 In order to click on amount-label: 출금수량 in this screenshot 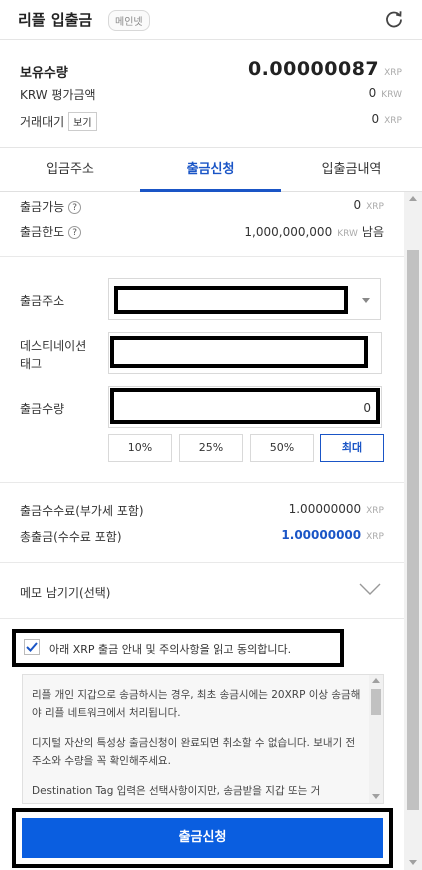, I will do `click(42, 409)`.